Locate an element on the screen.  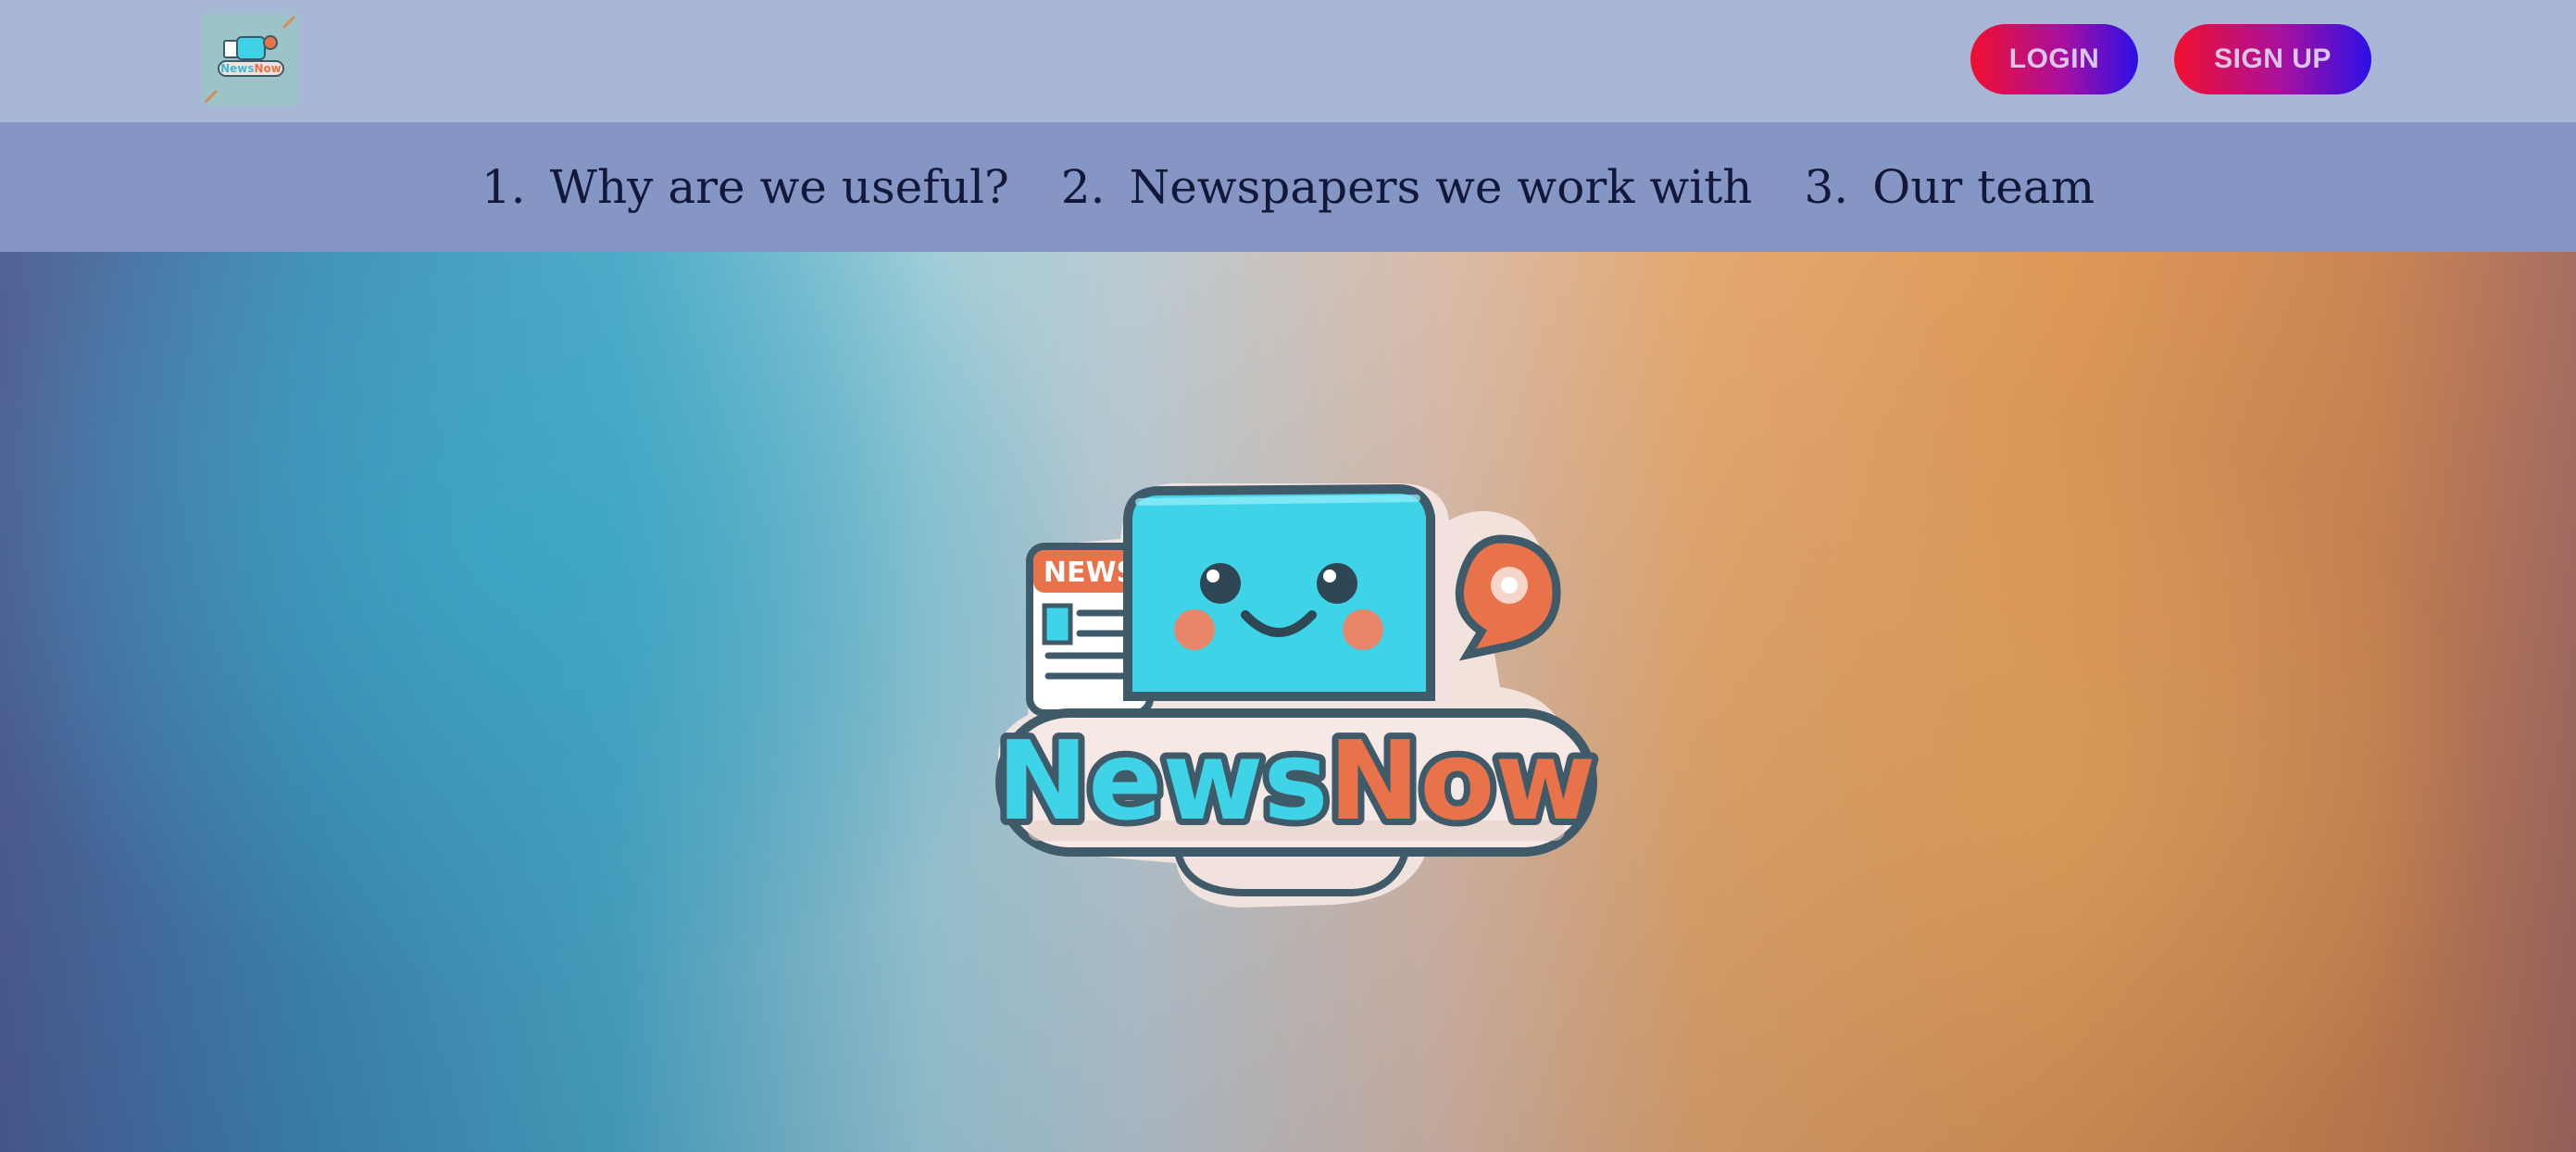
newsnow-small-logo-icon: NewsNow is located at coordinates (250, 59).